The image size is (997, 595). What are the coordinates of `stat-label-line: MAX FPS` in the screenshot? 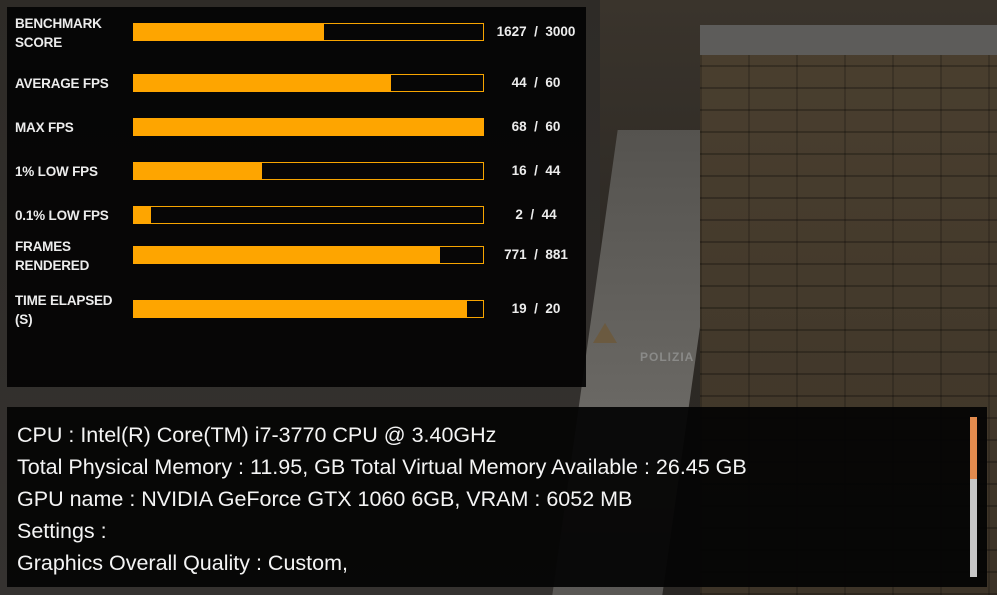 It's located at (44, 127).